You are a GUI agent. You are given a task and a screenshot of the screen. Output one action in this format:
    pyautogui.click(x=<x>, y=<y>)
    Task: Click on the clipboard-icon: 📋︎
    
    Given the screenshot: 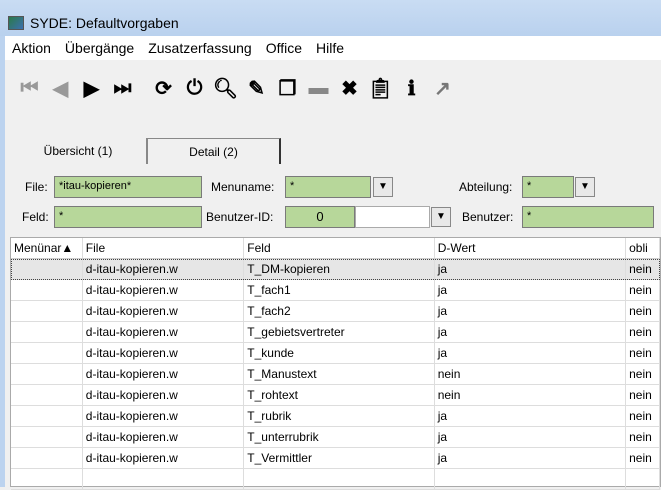 What is the action you would take?
    pyautogui.click(x=380, y=88)
    